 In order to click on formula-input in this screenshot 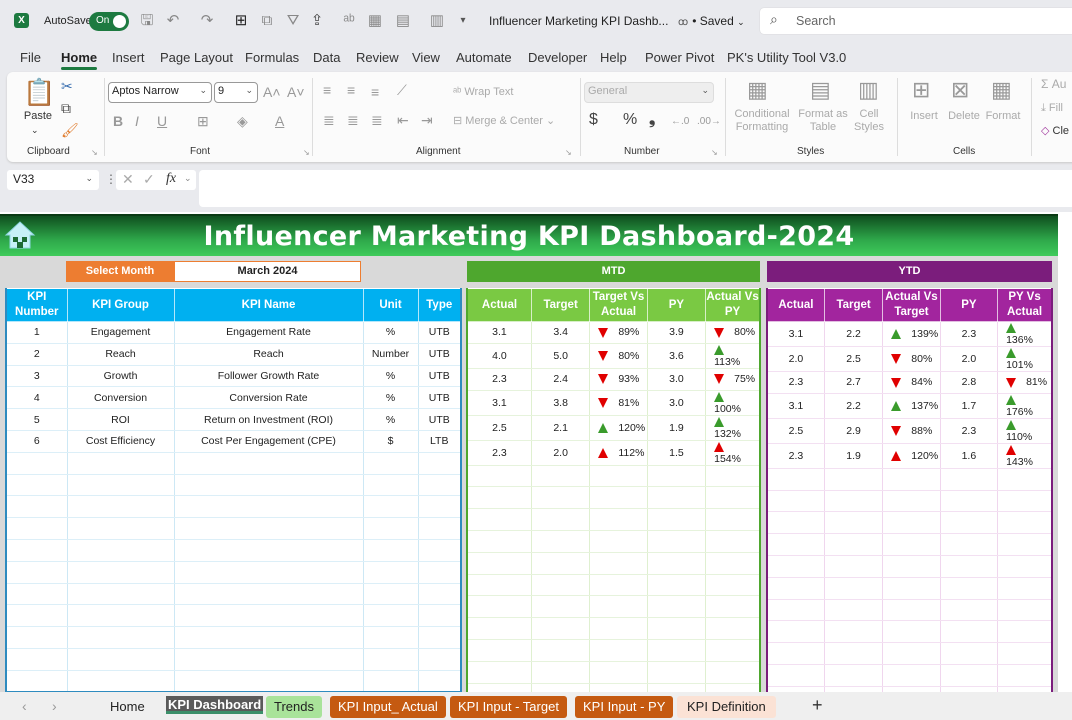, I will do `click(635, 188)`.